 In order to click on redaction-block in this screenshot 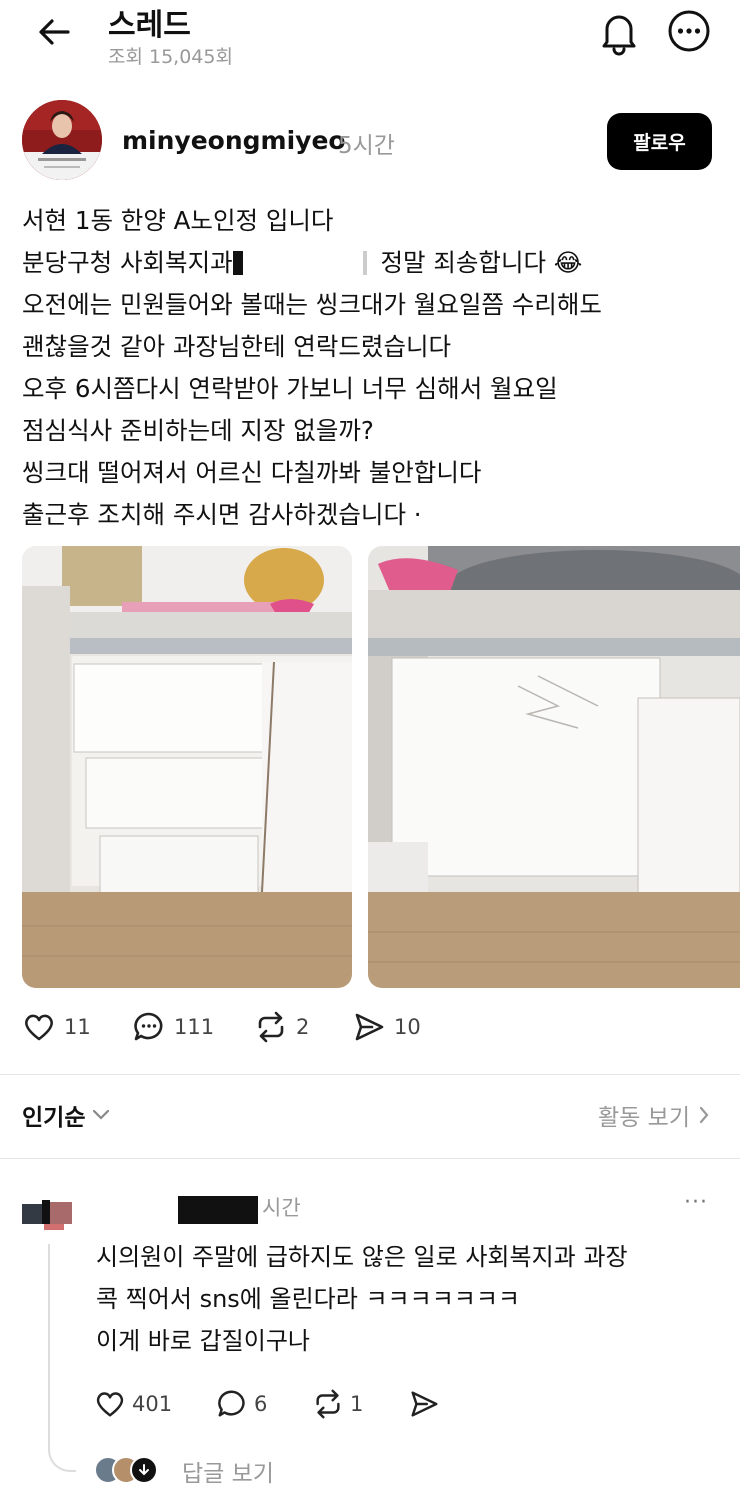, I will do `click(302, 263)`.